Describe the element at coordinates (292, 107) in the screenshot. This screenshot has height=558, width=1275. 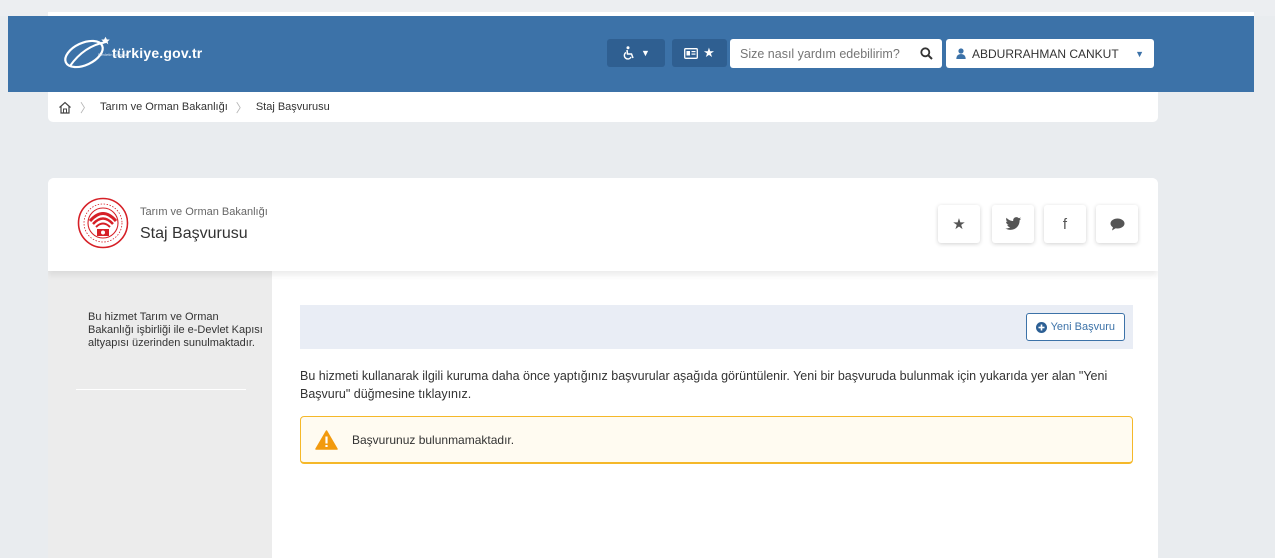
I see `breadcrumb-item-service: Staj Başvurusu` at that location.